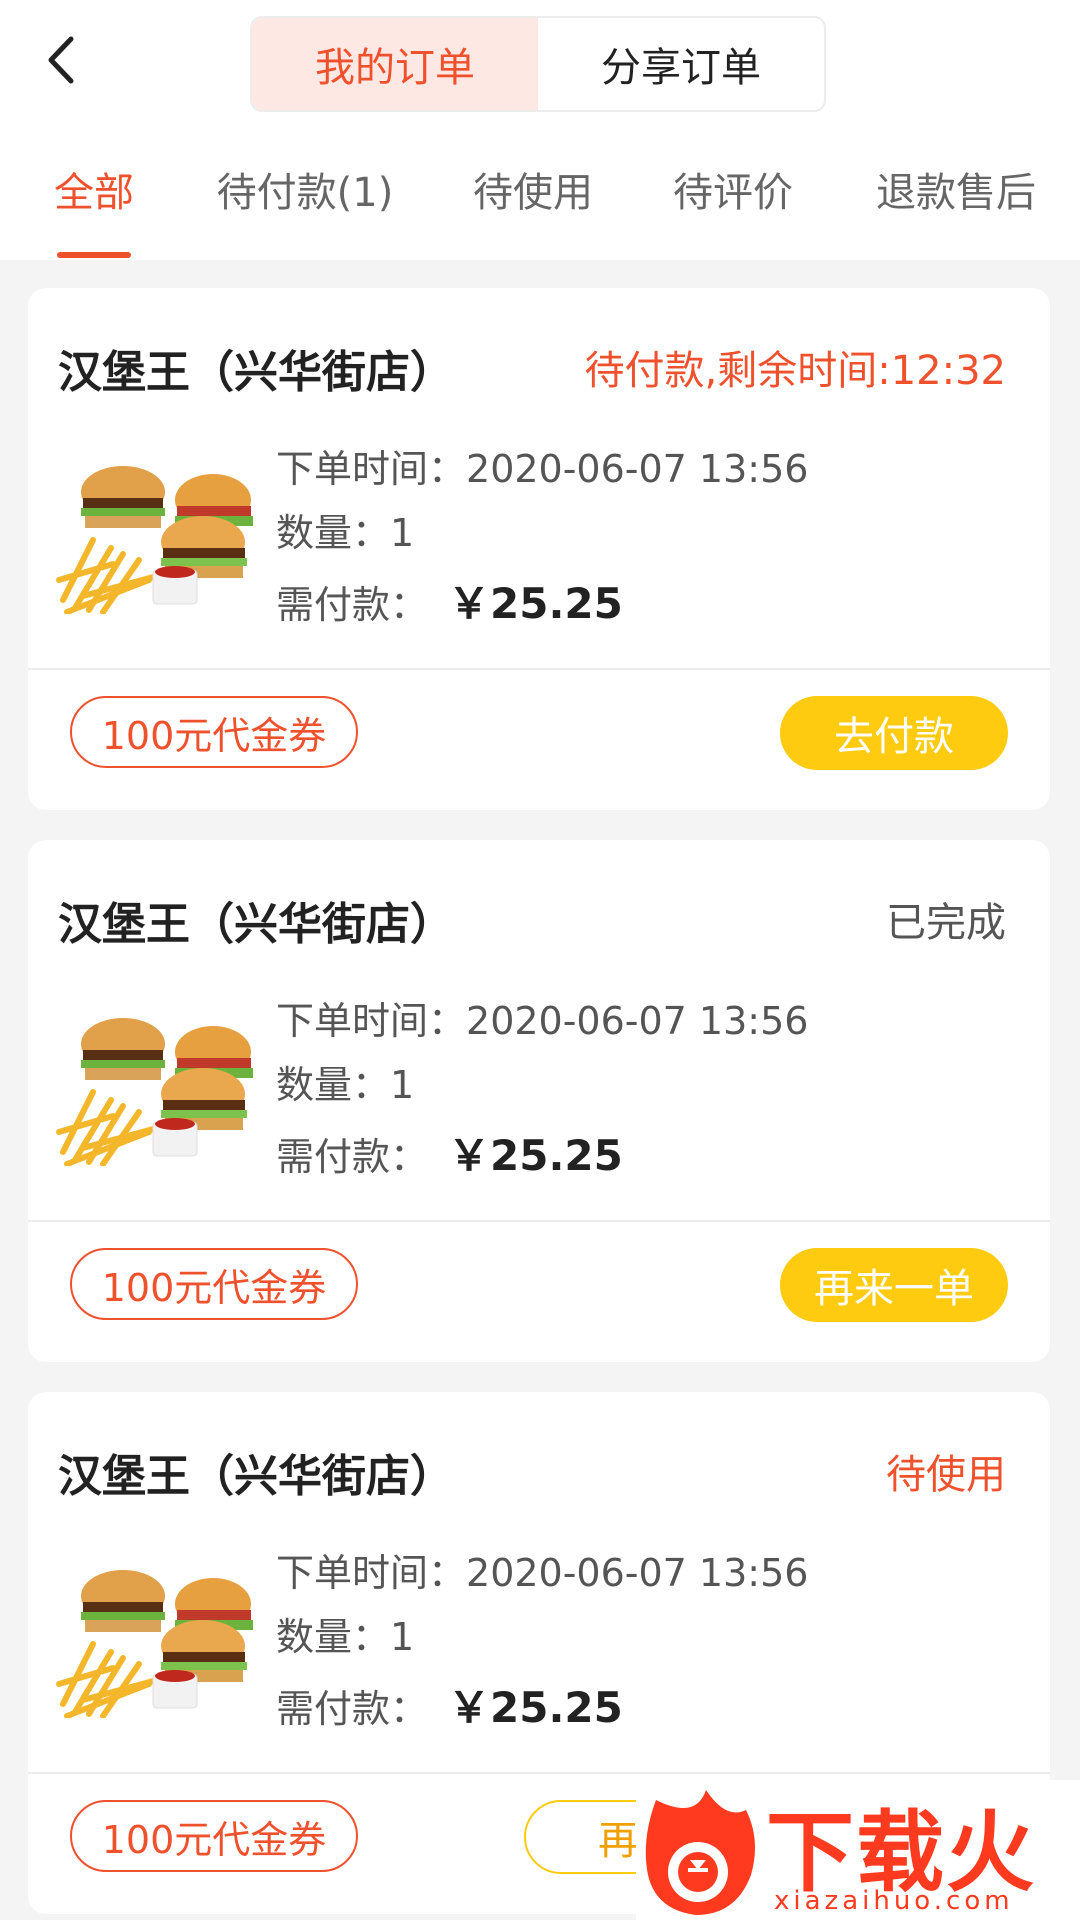 This screenshot has height=1920, width=1080. I want to click on watermark-logo: 下载火 xiazaihuo.com, so click(858, 1850).